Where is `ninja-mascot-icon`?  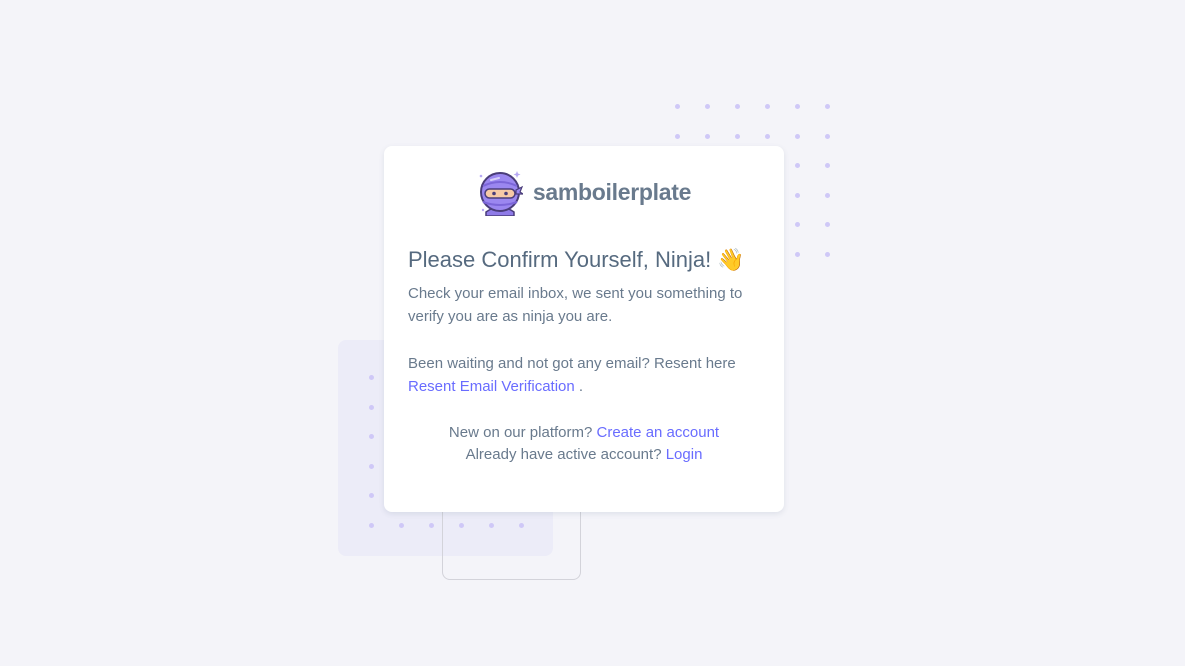
ninja-mascot-icon is located at coordinates (501, 193).